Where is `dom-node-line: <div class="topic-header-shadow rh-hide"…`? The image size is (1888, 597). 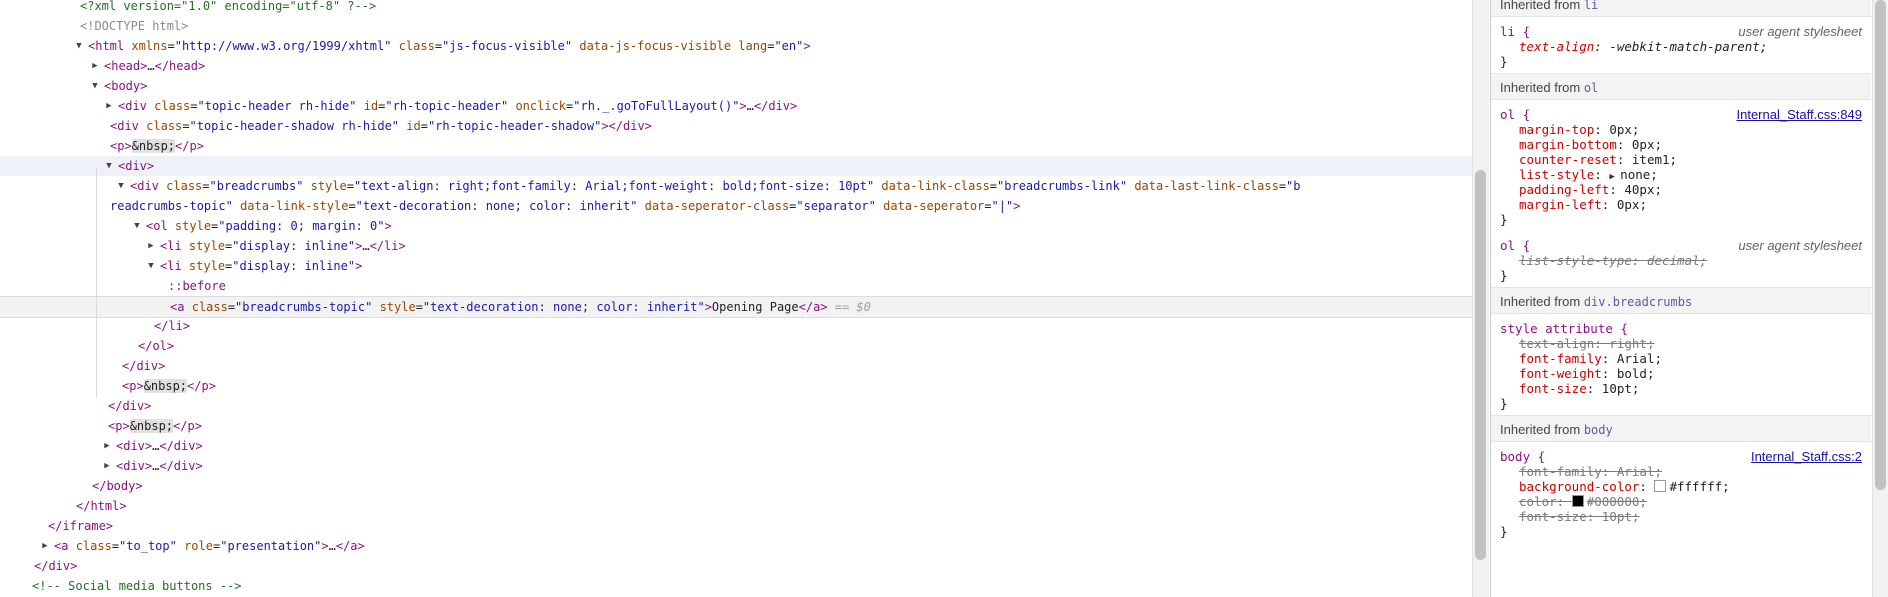
dom-node-line: <div class="topic-header-shadow rh-hide"… is located at coordinates (736, 126).